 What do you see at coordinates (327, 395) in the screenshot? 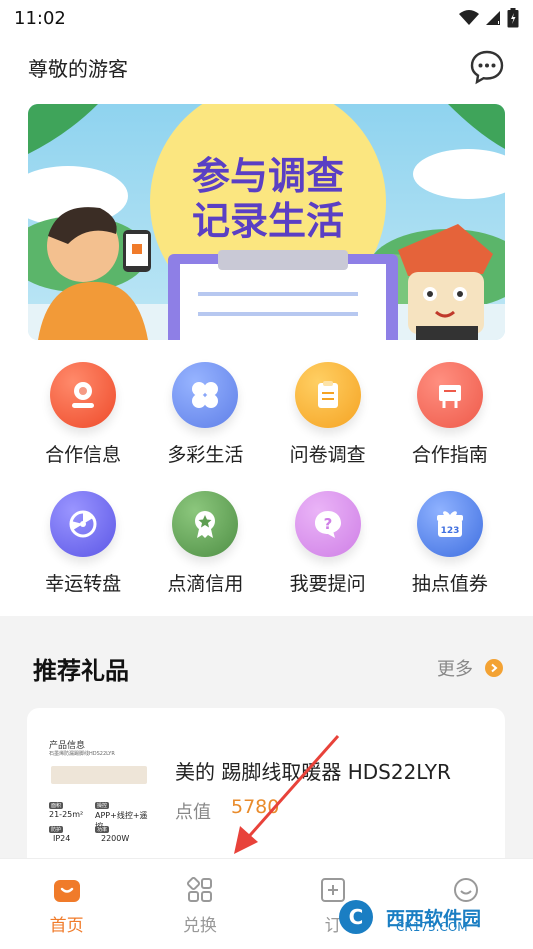
I see `clipboard-icon` at bounding box center [327, 395].